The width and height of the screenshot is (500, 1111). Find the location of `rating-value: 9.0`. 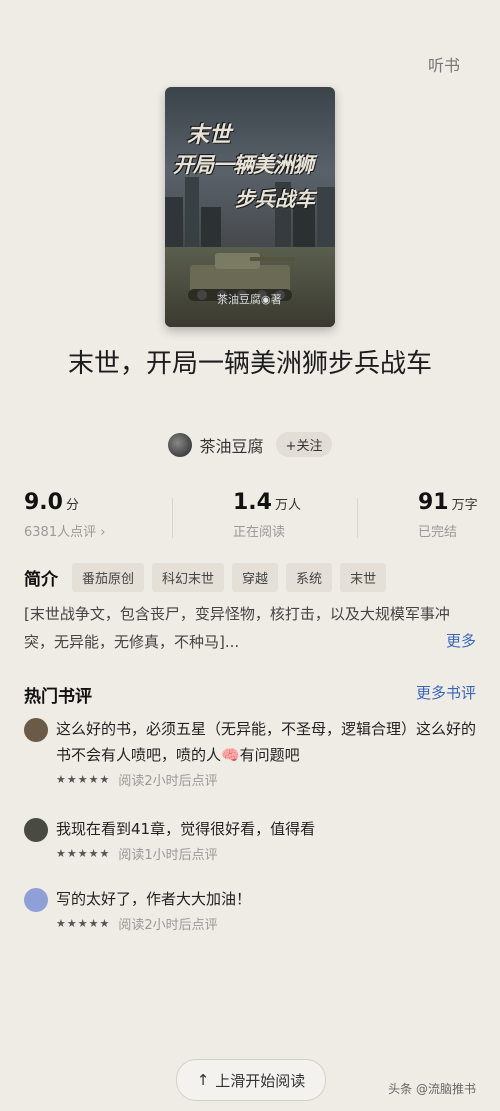

rating-value: 9.0 is located at coordinates (43, 502).